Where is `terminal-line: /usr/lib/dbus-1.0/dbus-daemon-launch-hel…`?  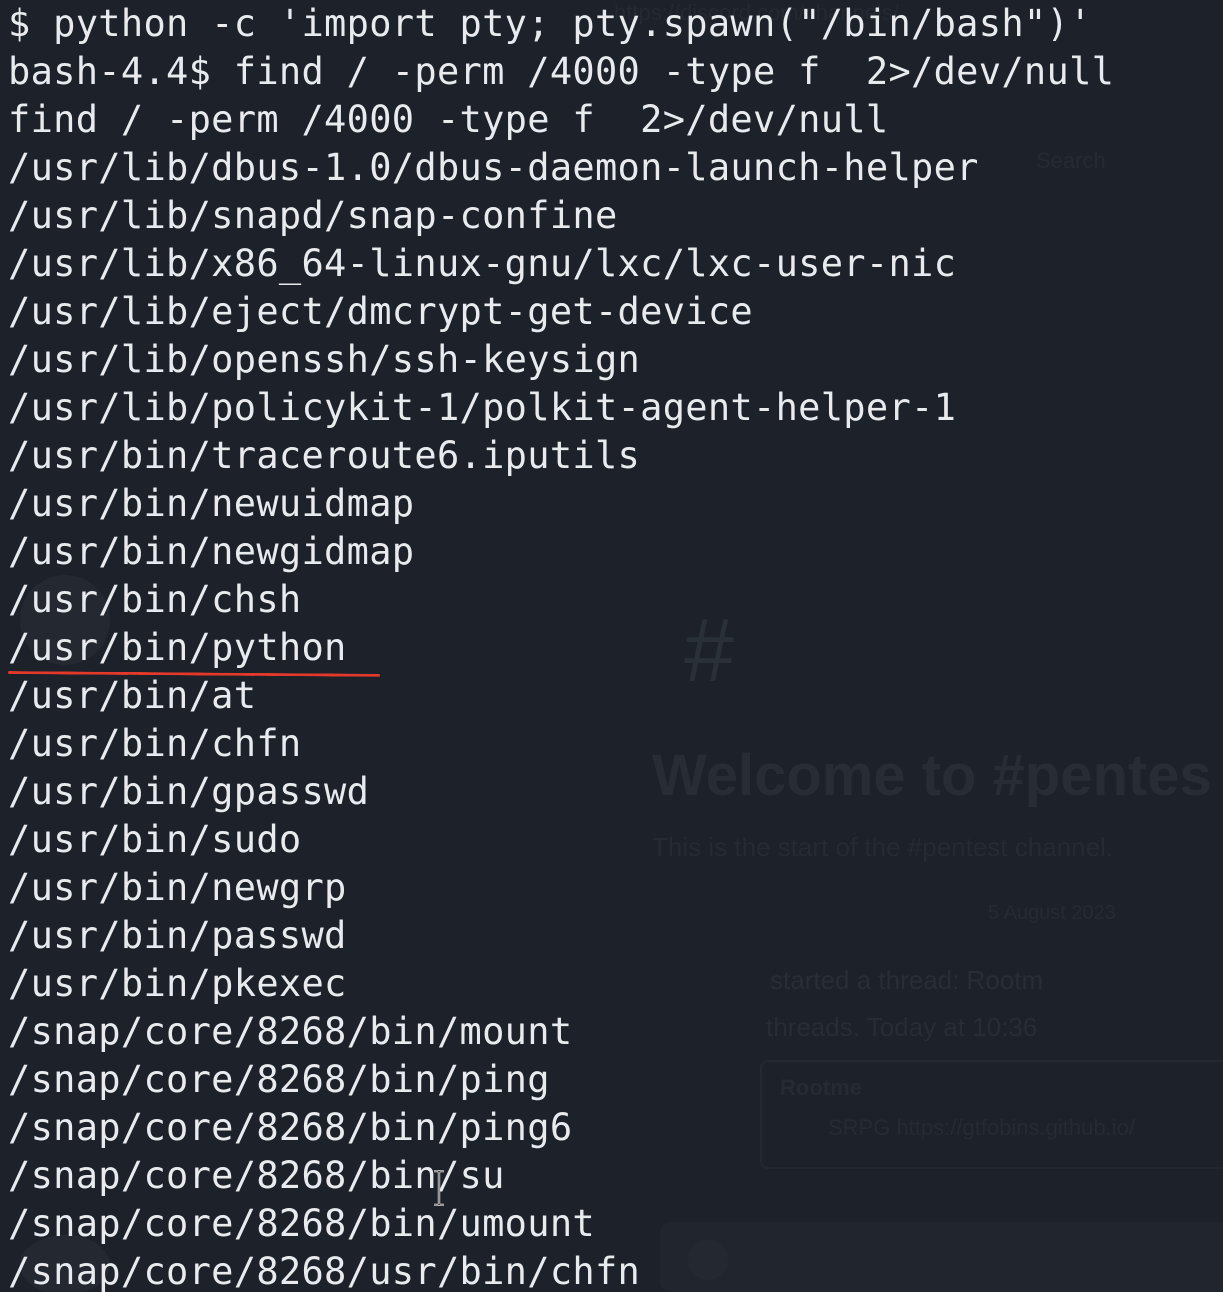
terminal-line: /usr/lib/dbus-1.0/dbus-daemon-launch-hel… is located at coordinates (493, 167).